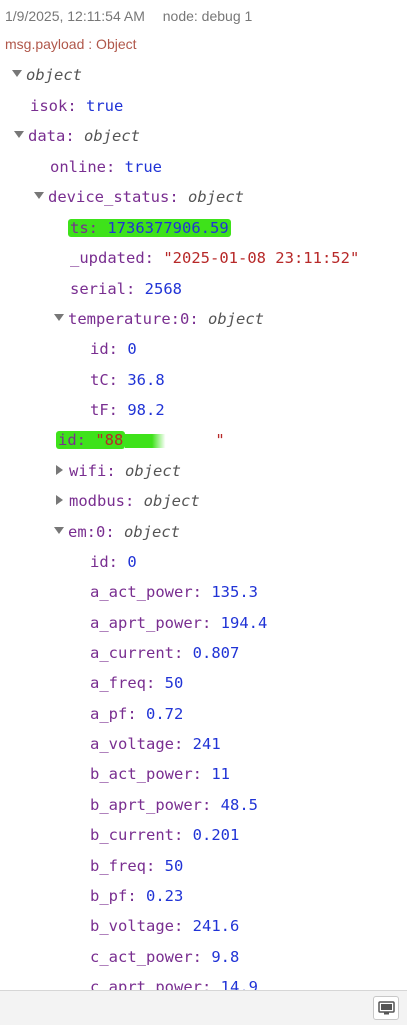 This screenshot has height=1025, width=407. Describe the element at coordinates (87, 532) in the screenshot. I see `property-key: em:0` at that location.